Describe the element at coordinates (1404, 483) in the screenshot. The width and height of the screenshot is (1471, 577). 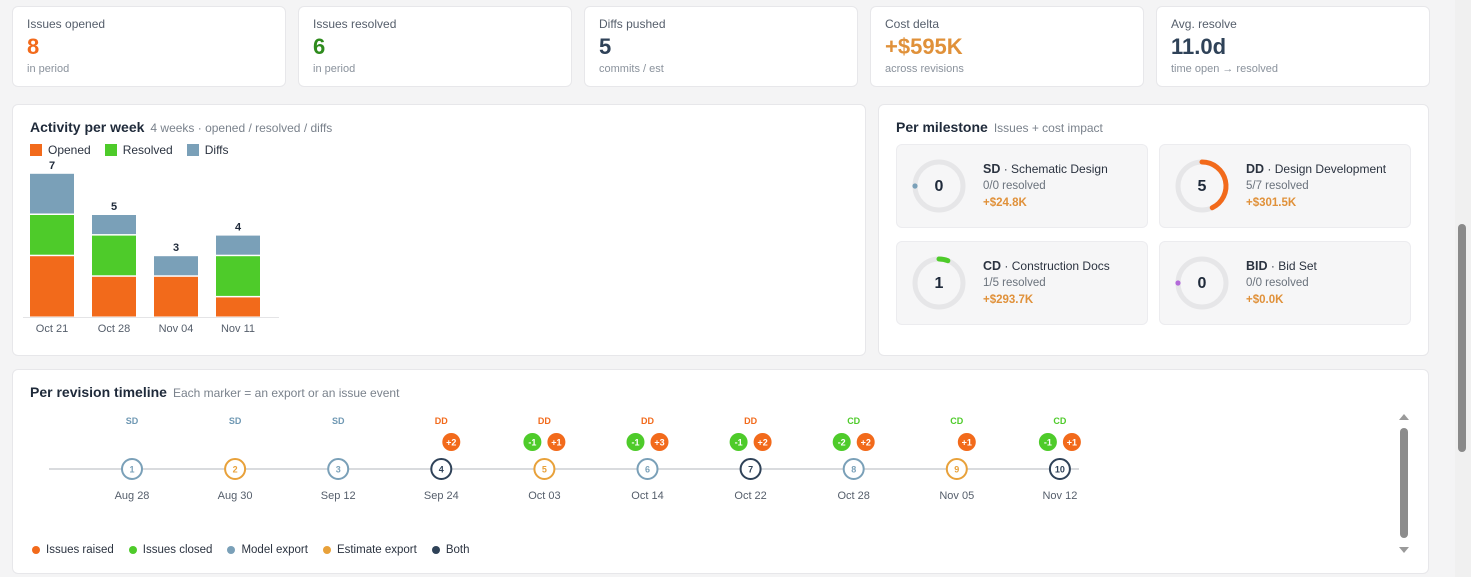
I see `timeline-scrollbar-thumb` at that location.